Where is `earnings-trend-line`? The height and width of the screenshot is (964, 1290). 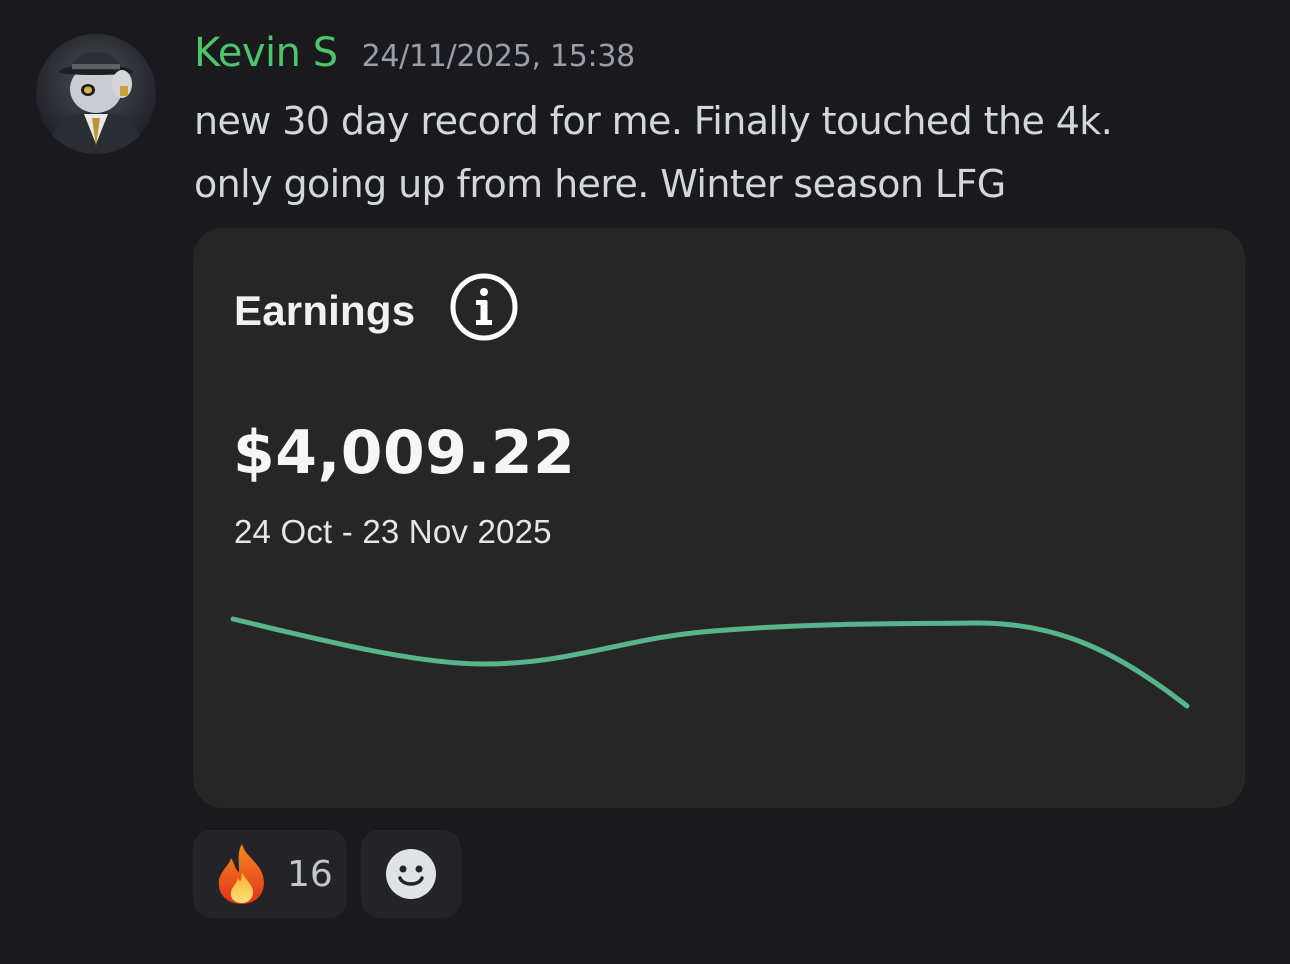 earnings-trend-line is located at coordinates (710, 662).